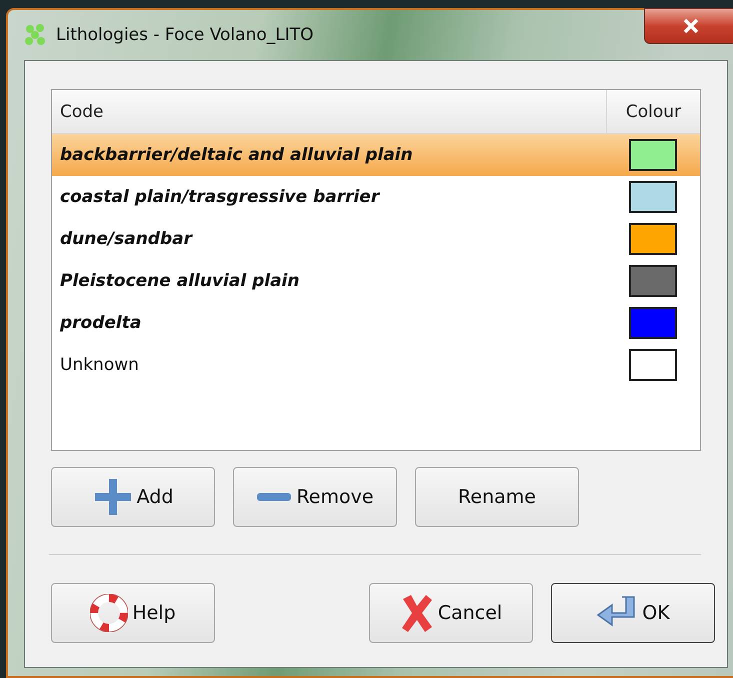 Image resolution: width=733 pixels, height=678 pixels. Describe the element at coordinates (329, 111) in the screenshot. I see `column-header: Code` at that location.